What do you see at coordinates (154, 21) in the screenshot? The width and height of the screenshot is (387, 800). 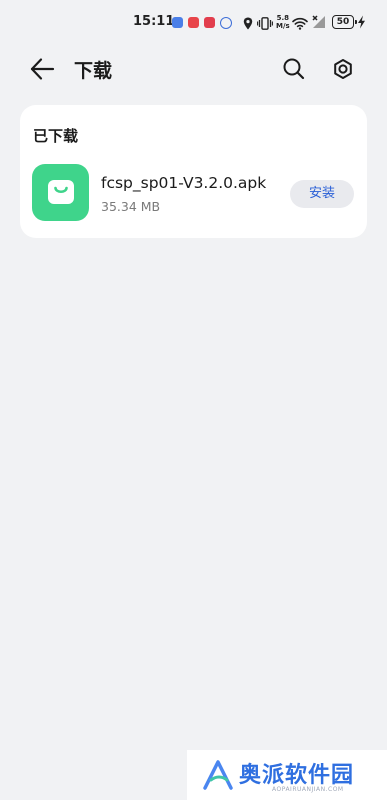 I see `status-time: 15:11` at bounding box center [154, 21].